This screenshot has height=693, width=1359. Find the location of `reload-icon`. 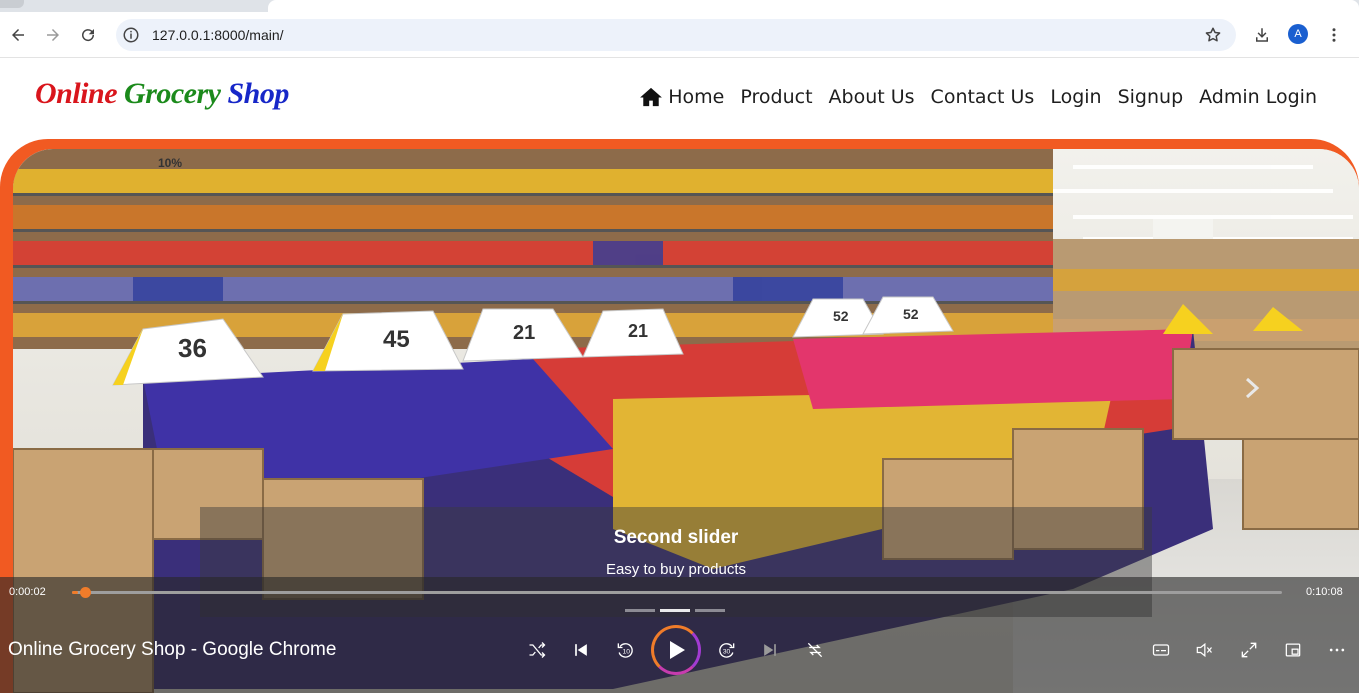

reload-icon is located at coordinates (88, 35).